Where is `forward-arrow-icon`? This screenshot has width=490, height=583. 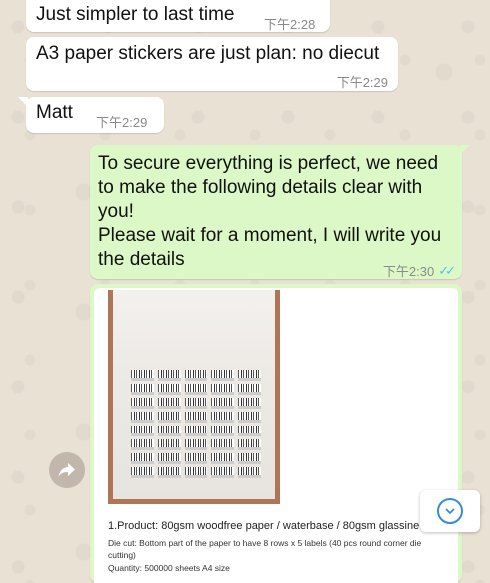 forward-arrow-icon is located at coordinates (66, 470).